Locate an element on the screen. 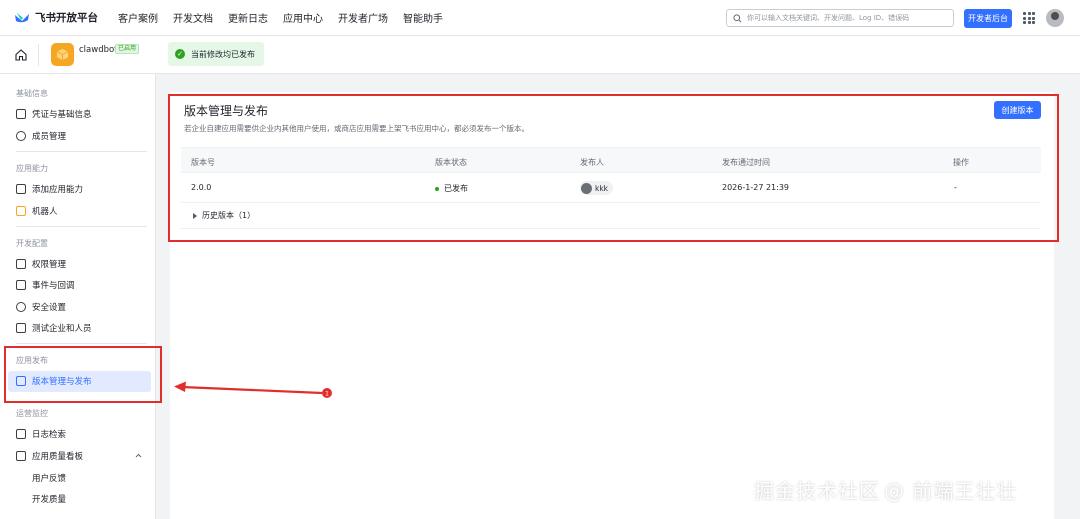 The width and height of the screenshot is (1080, 519). nav-customer-cases: 客户案例 is located at coordinates (138, 17).